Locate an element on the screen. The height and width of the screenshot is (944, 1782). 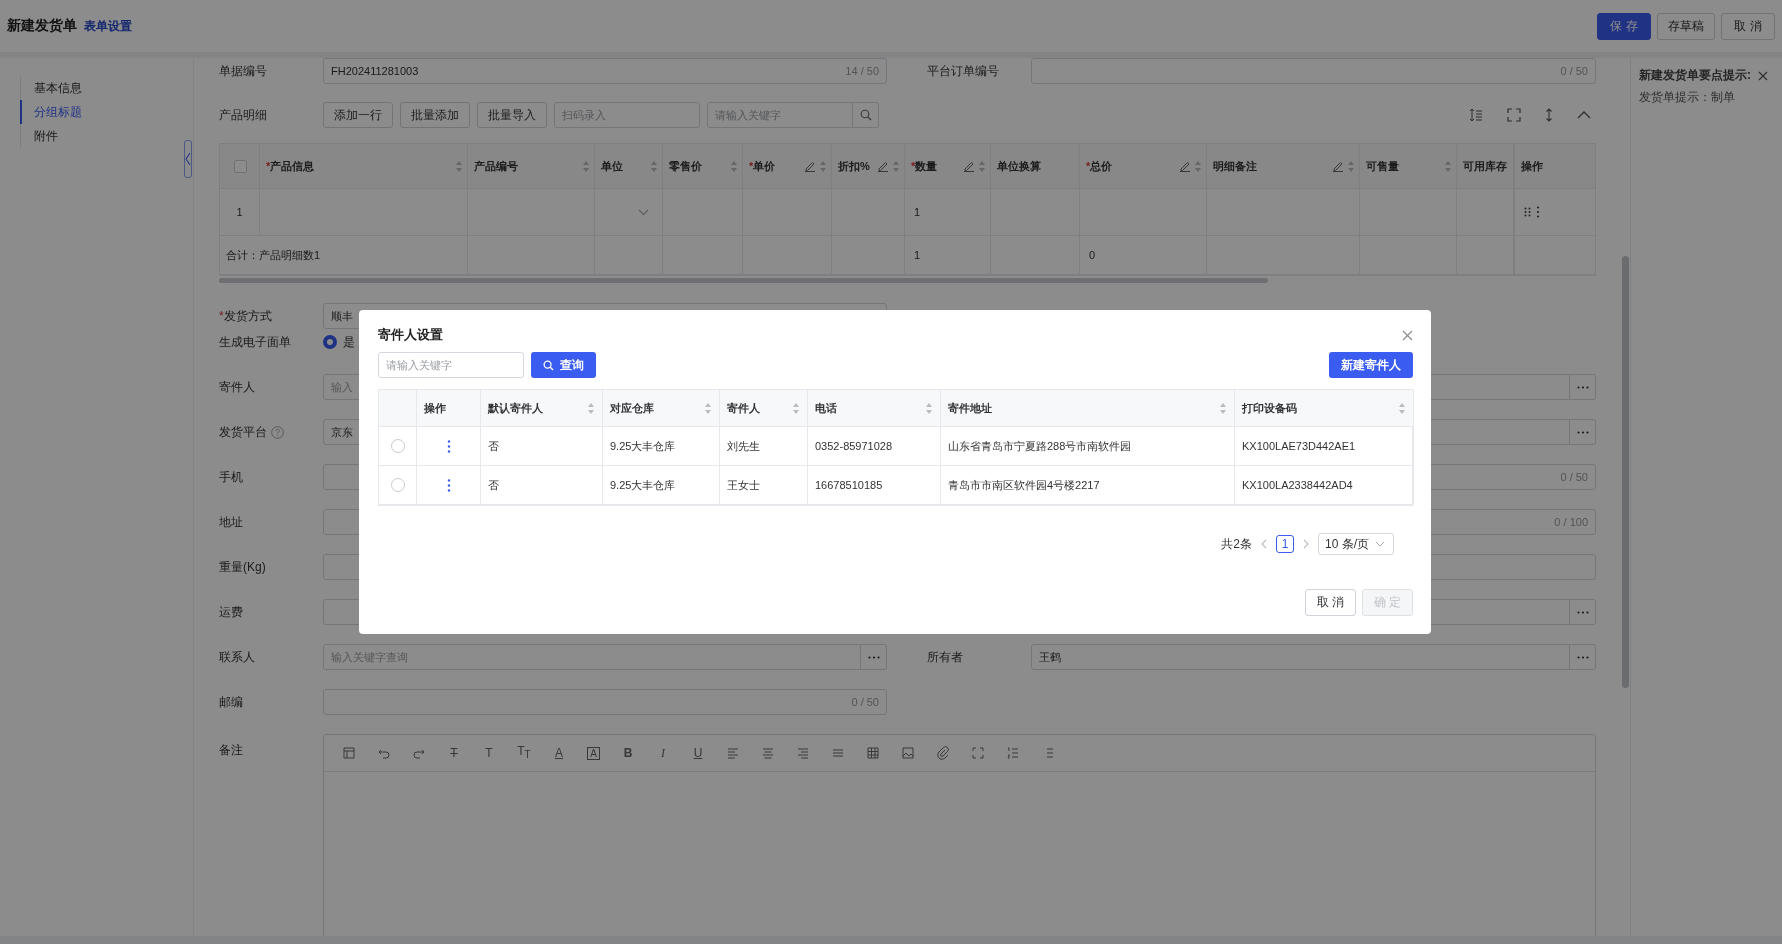
help-icon is located at coordinates (277, 432).